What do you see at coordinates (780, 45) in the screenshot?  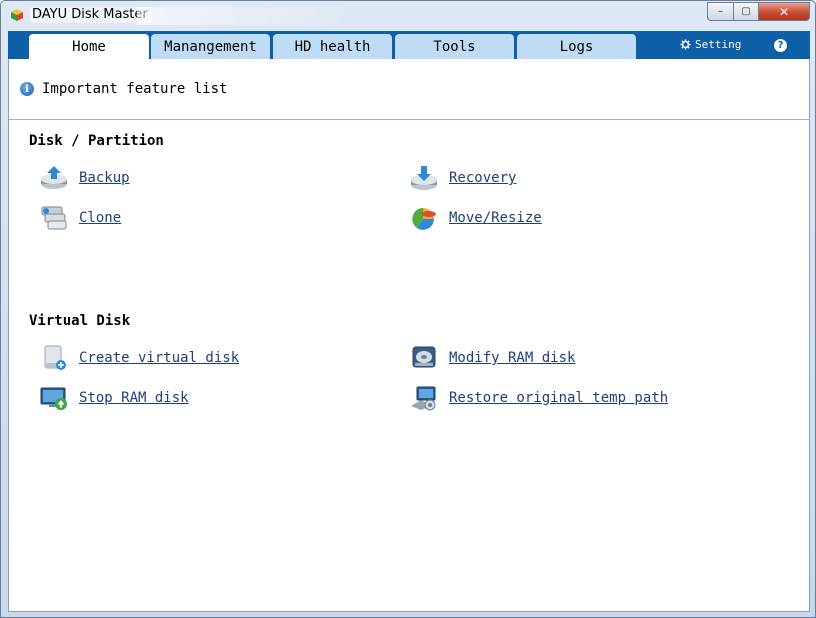 I see `help-icon: ?` at bounding box center [780, 45].